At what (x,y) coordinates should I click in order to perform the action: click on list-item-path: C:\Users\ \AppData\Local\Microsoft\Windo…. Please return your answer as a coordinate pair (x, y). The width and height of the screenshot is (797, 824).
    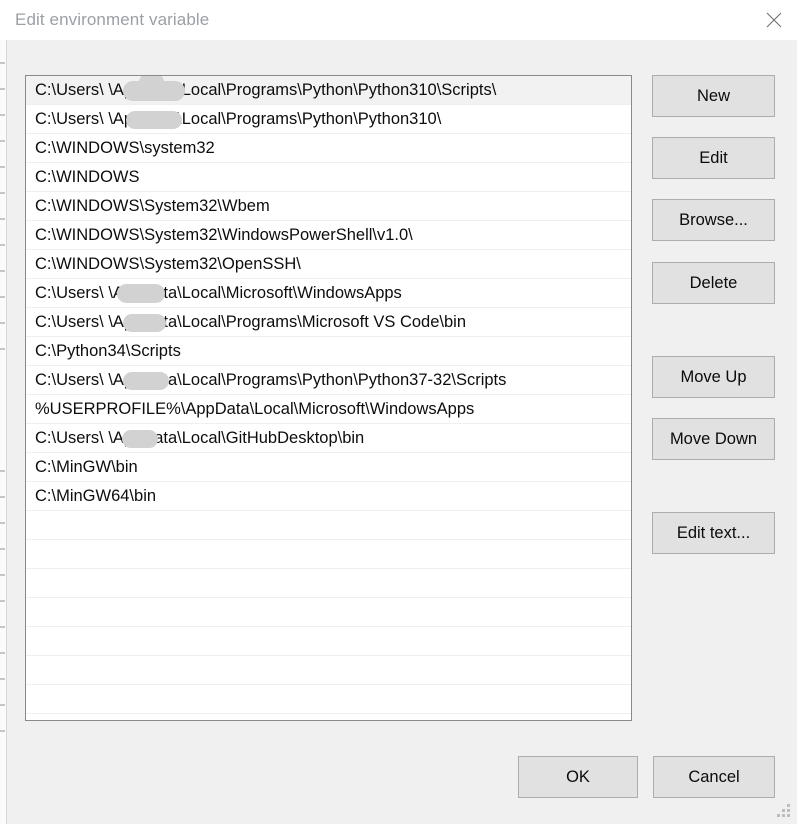
    Looking at the image, I should click on (218, 293).